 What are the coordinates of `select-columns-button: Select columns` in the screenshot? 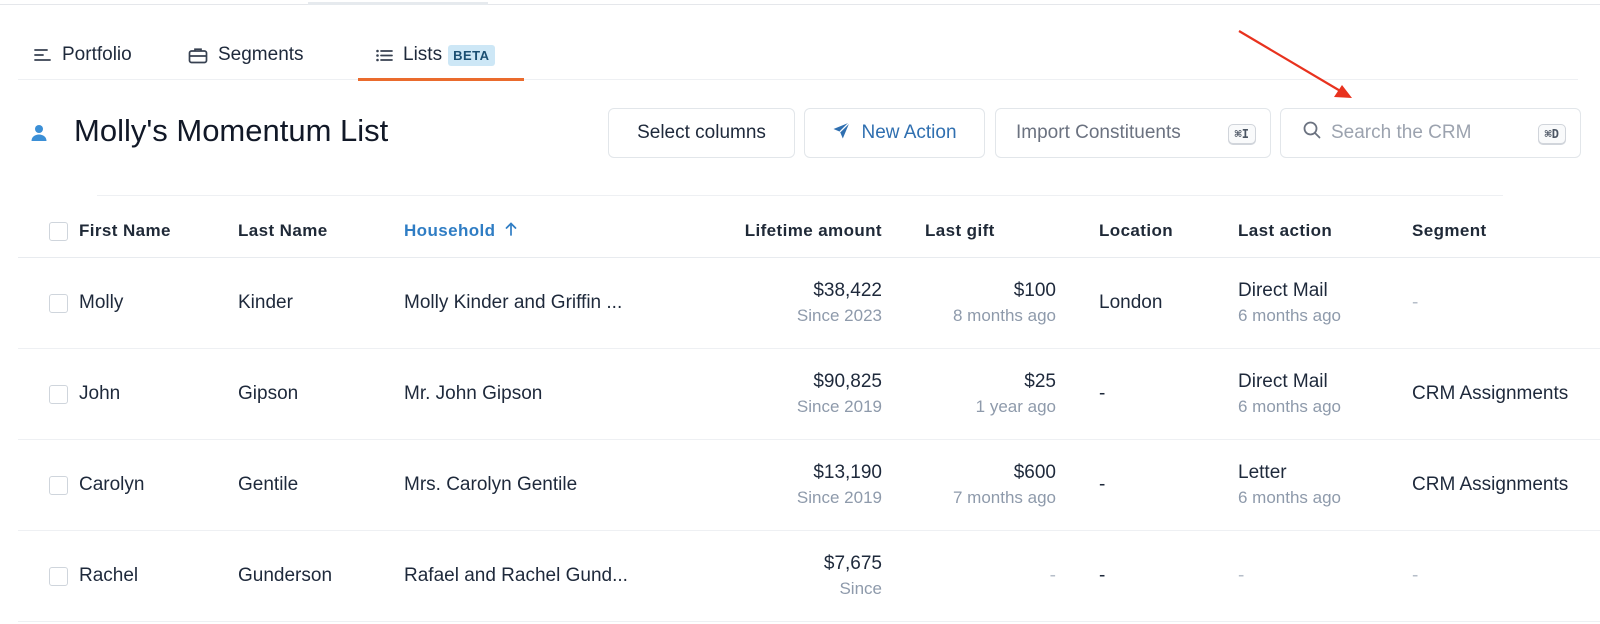 It's located at (701, 133).